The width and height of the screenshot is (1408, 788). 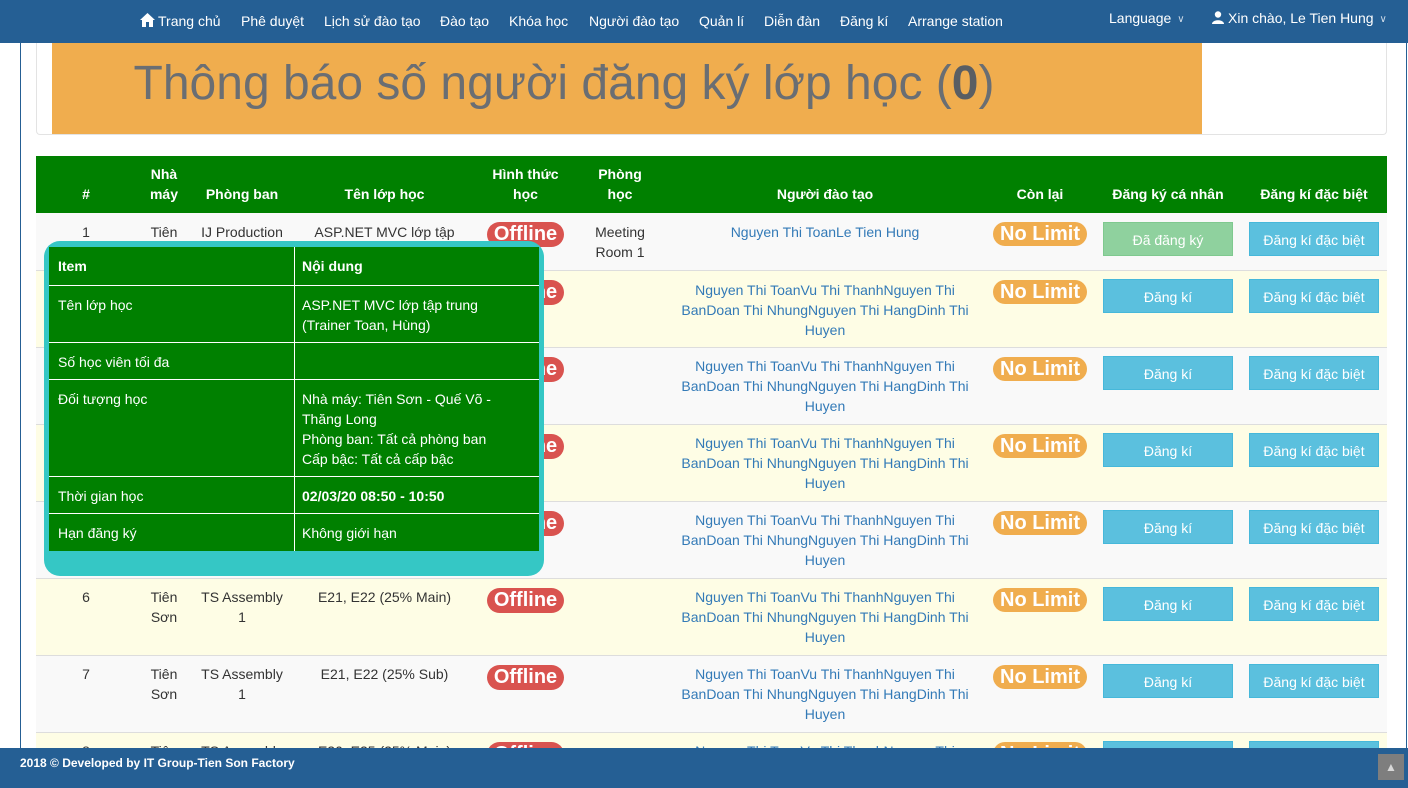 What do you see at coordinates (20, 395) in the screenshot?
I see `page-border-left` at bounding box center [20, 395].